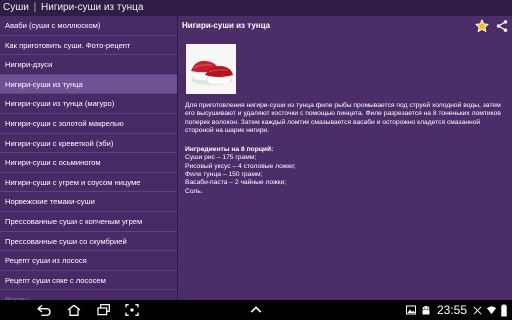 This screenshot has height=320, width=512. What do you see at coordinates (88, 242) in the screenshot?
I see `list-item: Прессованные суши со скумбрией` at bounding box center [88, 242].